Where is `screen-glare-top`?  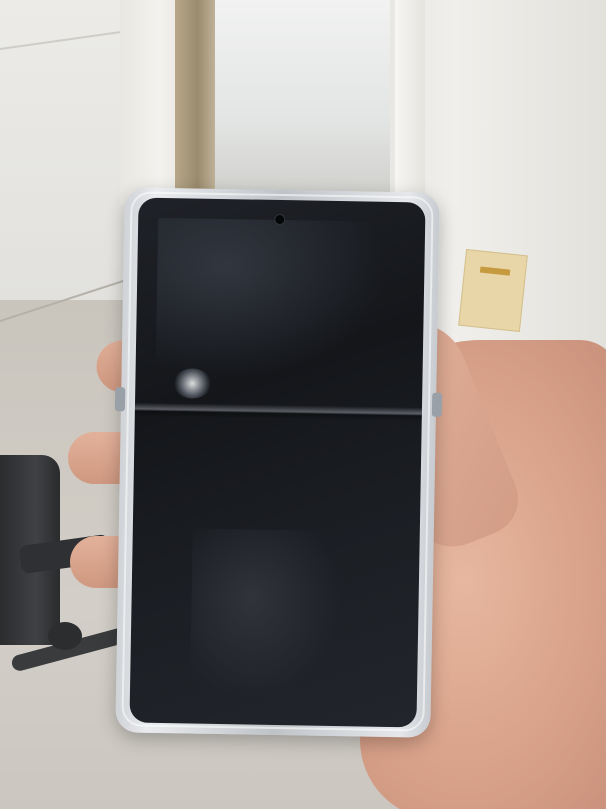 screen-glare-top is located at coordinates (272, 299).